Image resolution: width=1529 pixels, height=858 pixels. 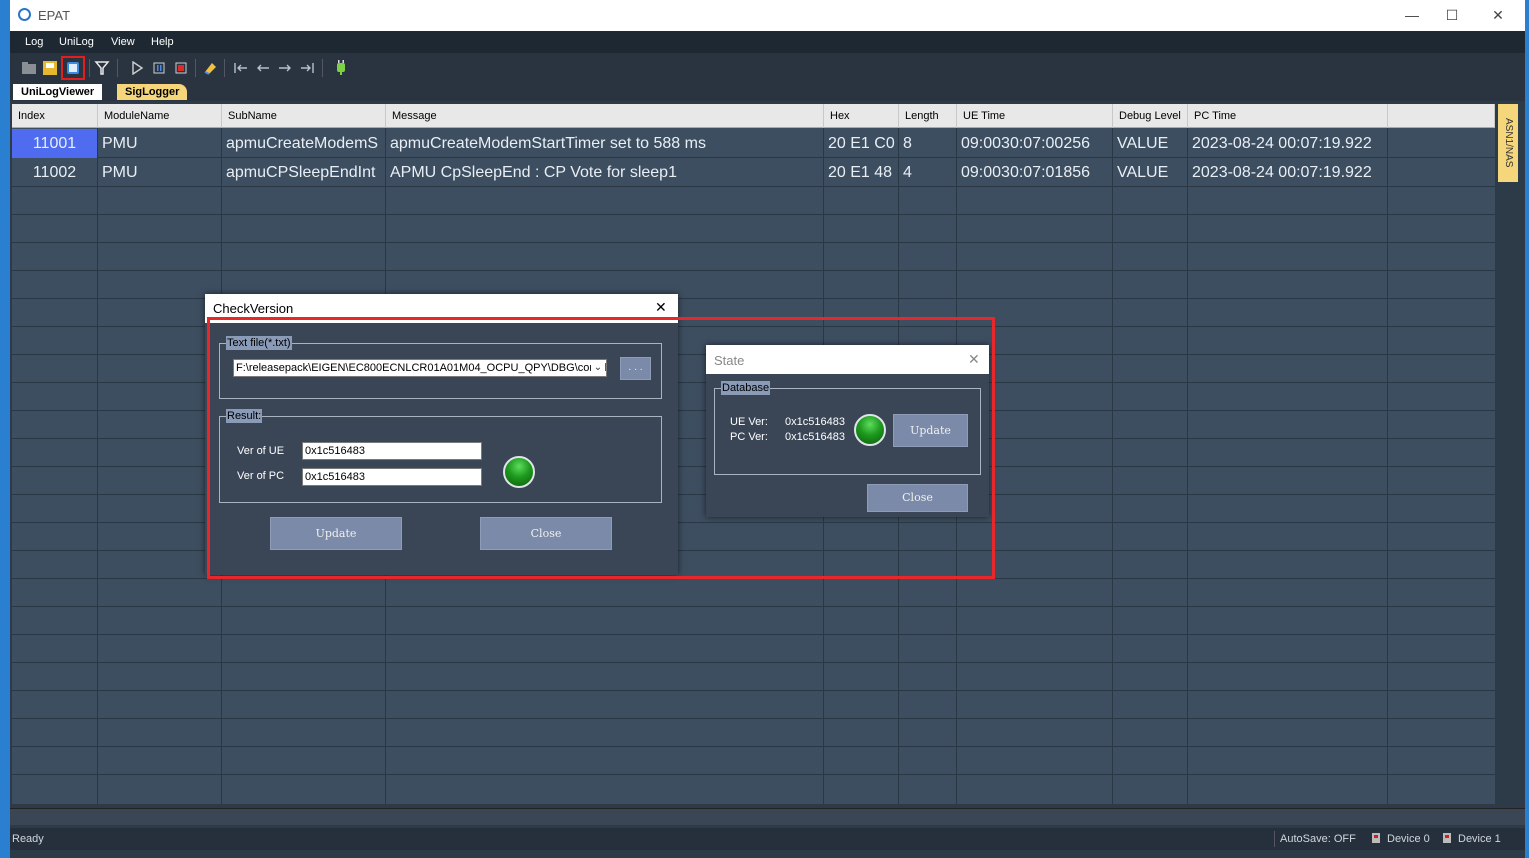 What do you see at coordinates (1318, 839) in the screenshot?
I see `autosave-status: AutoSave: OFF` at bounding box center [1318, 839].